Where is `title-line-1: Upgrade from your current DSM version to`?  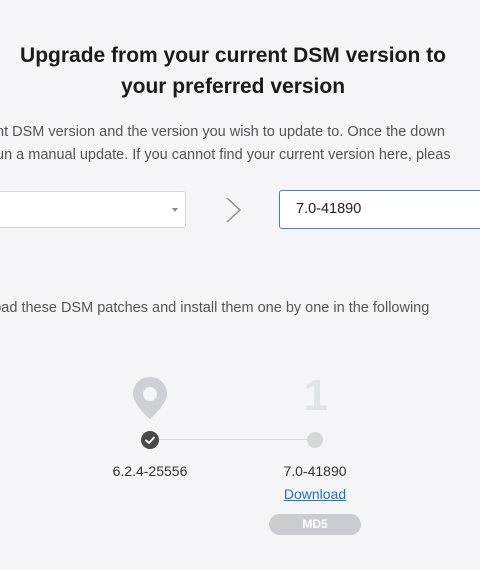
title-line-1: Upgrade from your current DSM version to is located at coordinates (233, 55).